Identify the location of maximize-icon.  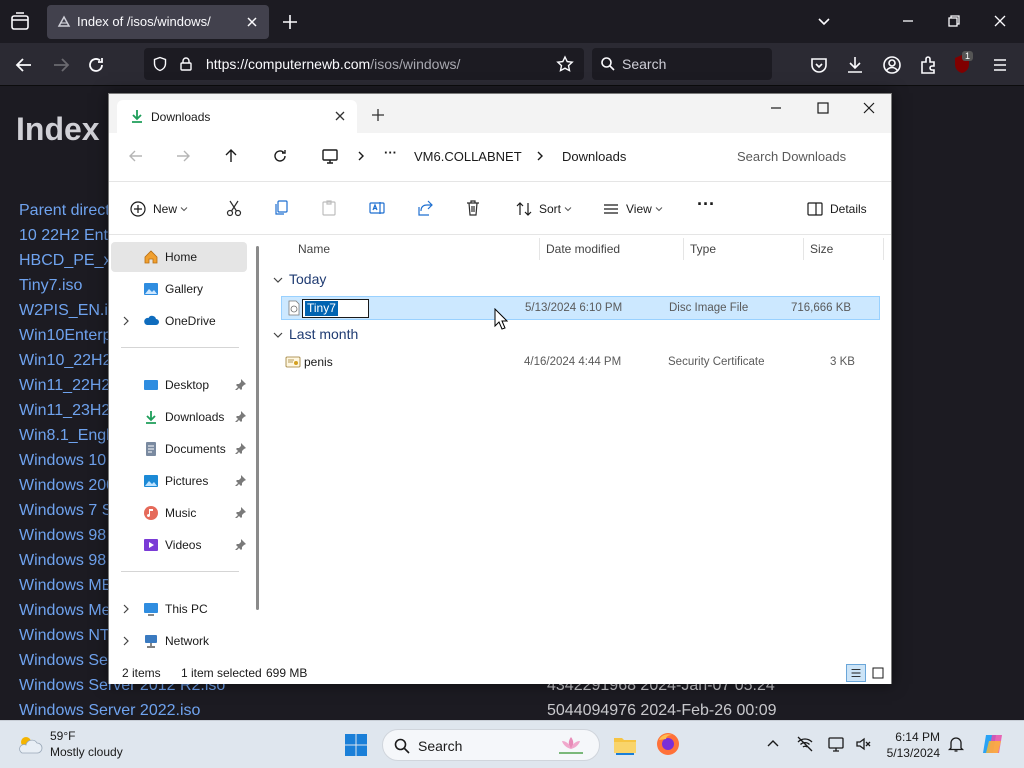
(823, 108).